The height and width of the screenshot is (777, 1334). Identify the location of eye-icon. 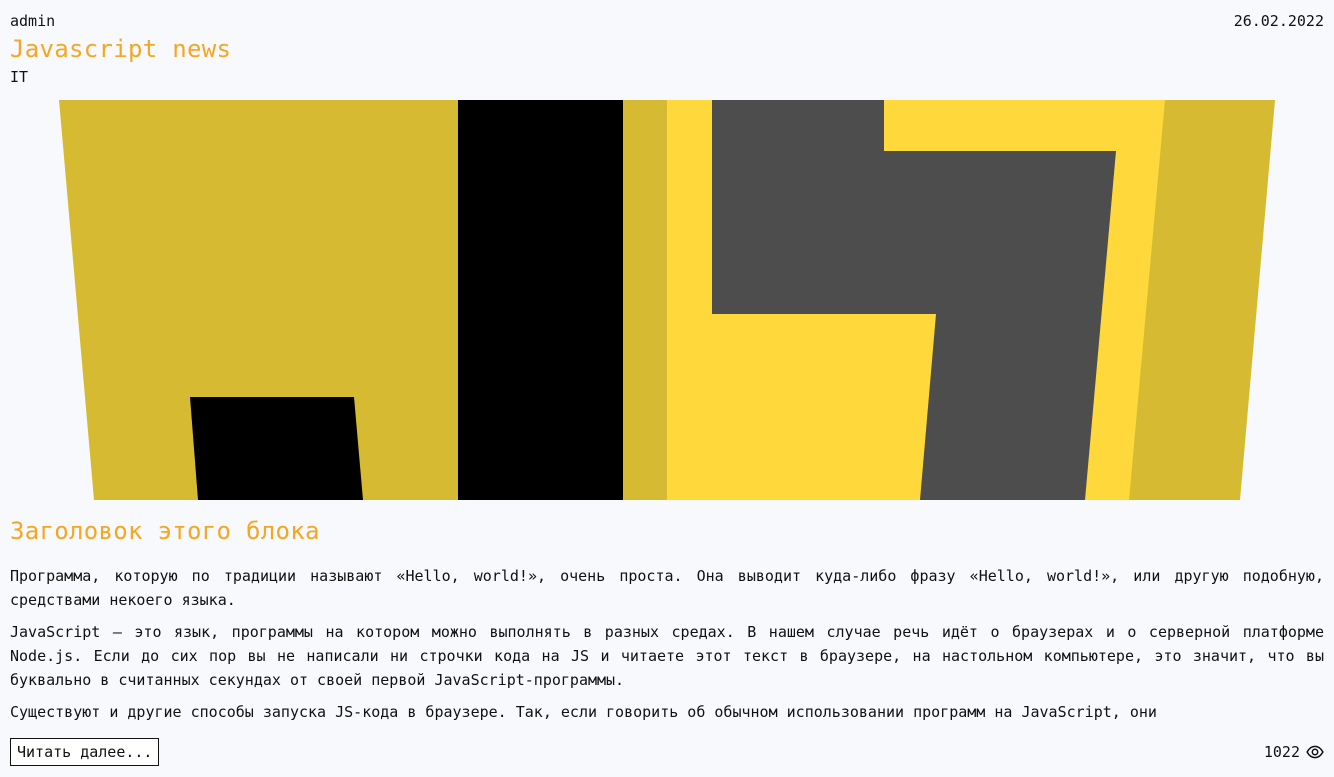
(1315, 752).